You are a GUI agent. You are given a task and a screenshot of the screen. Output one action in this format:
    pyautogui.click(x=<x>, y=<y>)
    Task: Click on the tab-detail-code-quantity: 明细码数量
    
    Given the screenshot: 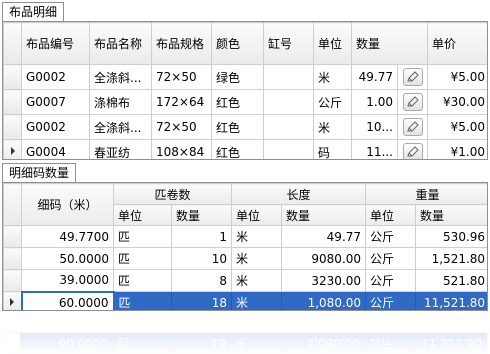 What is the action you would take?
    pyautogui.click(x=39, y=173)
    